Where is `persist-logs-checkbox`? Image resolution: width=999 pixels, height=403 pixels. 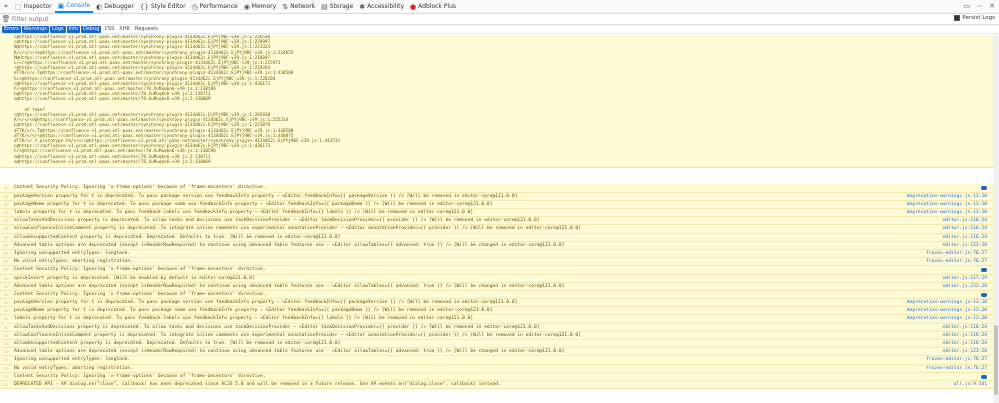 persist-logs-checkbox is located at coordinates (957, 18).